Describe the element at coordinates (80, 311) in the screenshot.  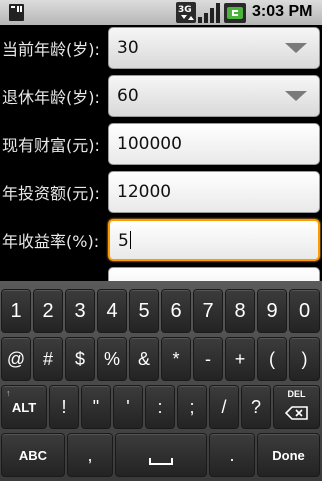
I see `key-3: 3` at that location.